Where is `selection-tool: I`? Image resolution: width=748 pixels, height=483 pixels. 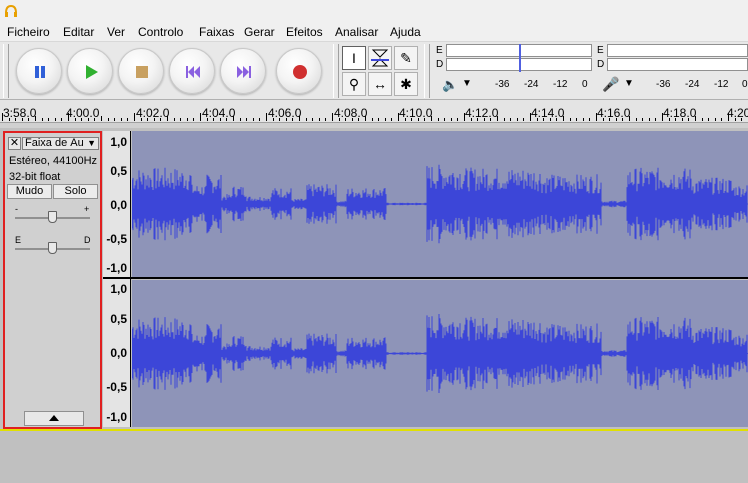 selection-tool: I is located at coordinates (354, 58).